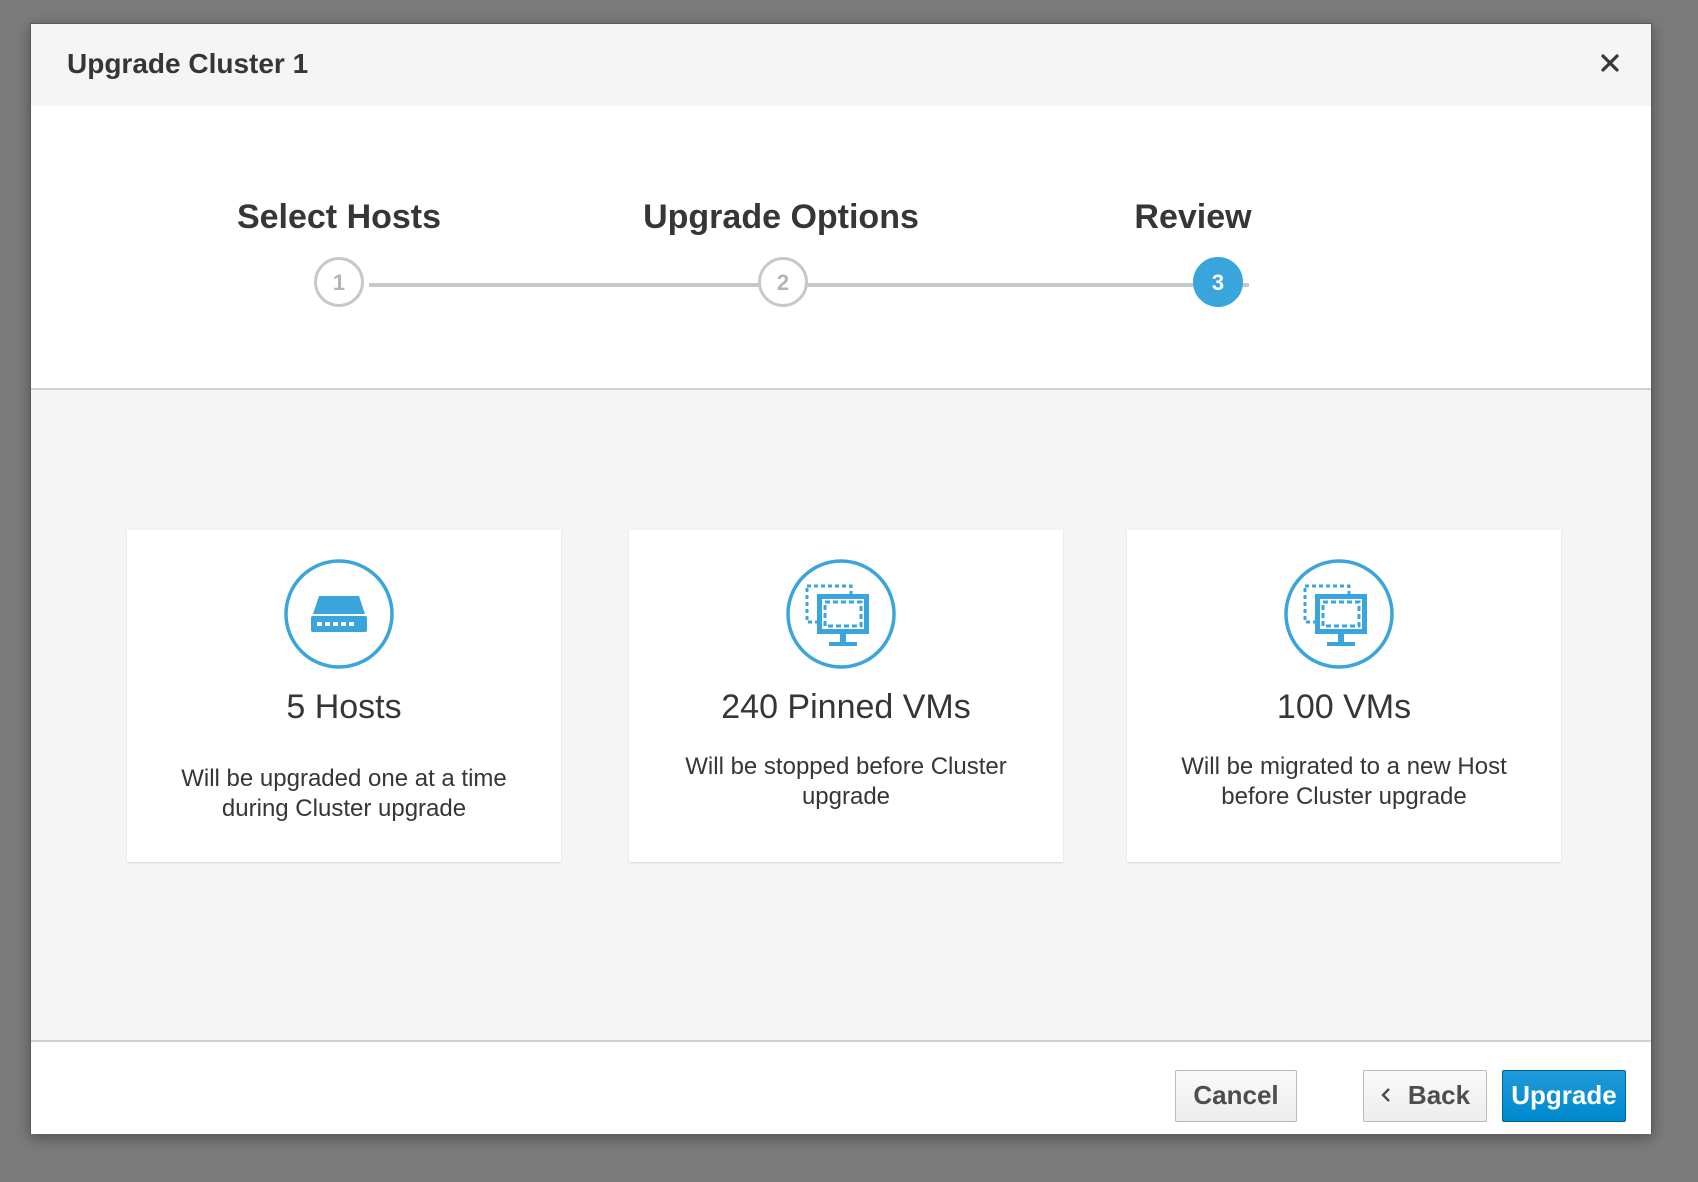  I want to click on chevron-left-icon, so click(1385, 1095).